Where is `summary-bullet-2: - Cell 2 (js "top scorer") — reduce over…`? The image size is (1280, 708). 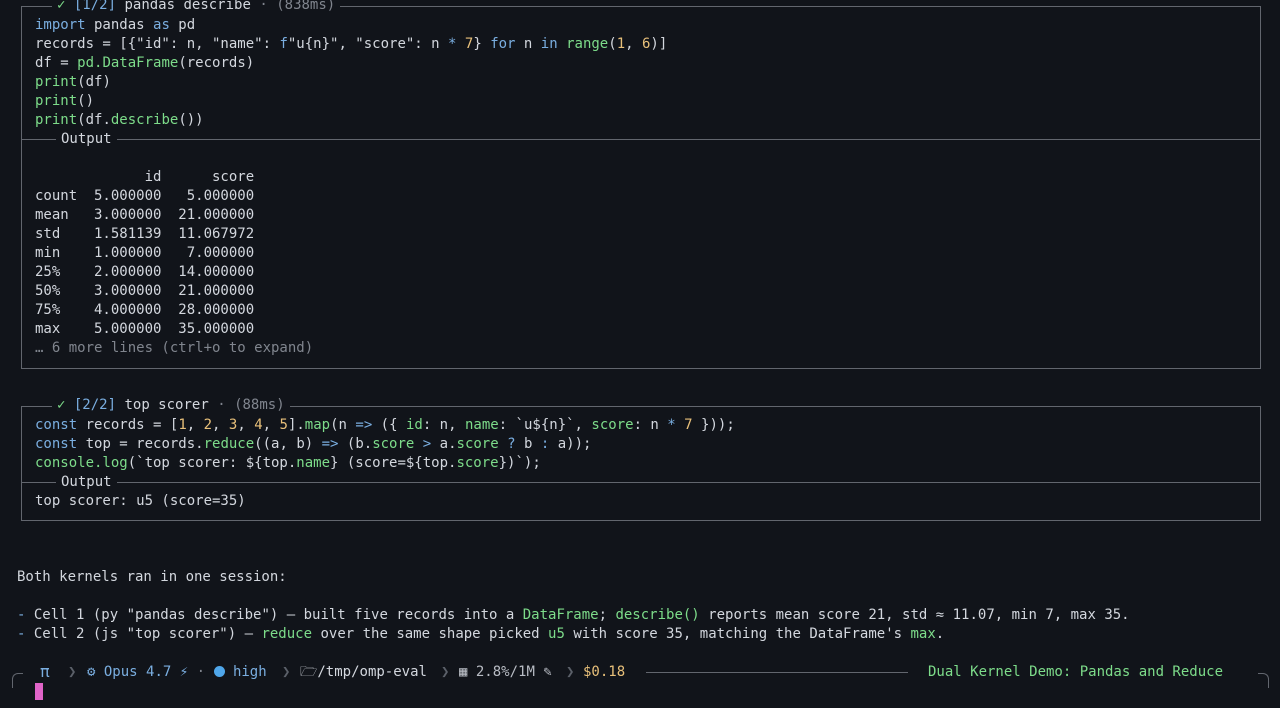
summary-bullet-2: - Cell 2 (js "top scorer") — reduce over… is located at coordinates (481, 634).